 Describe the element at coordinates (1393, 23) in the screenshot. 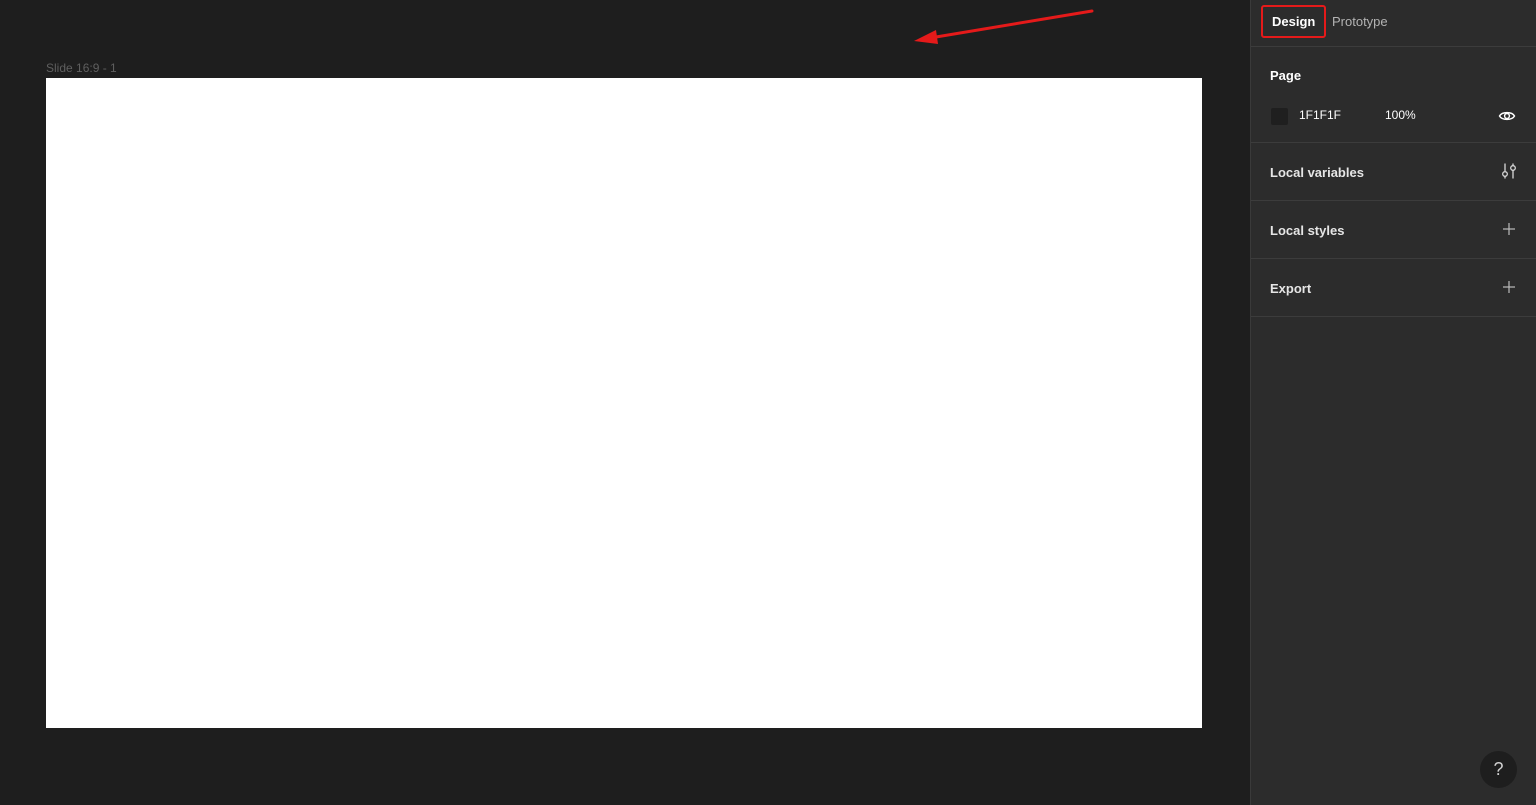

I see `panel-tabs: Design Prototype` at that location.